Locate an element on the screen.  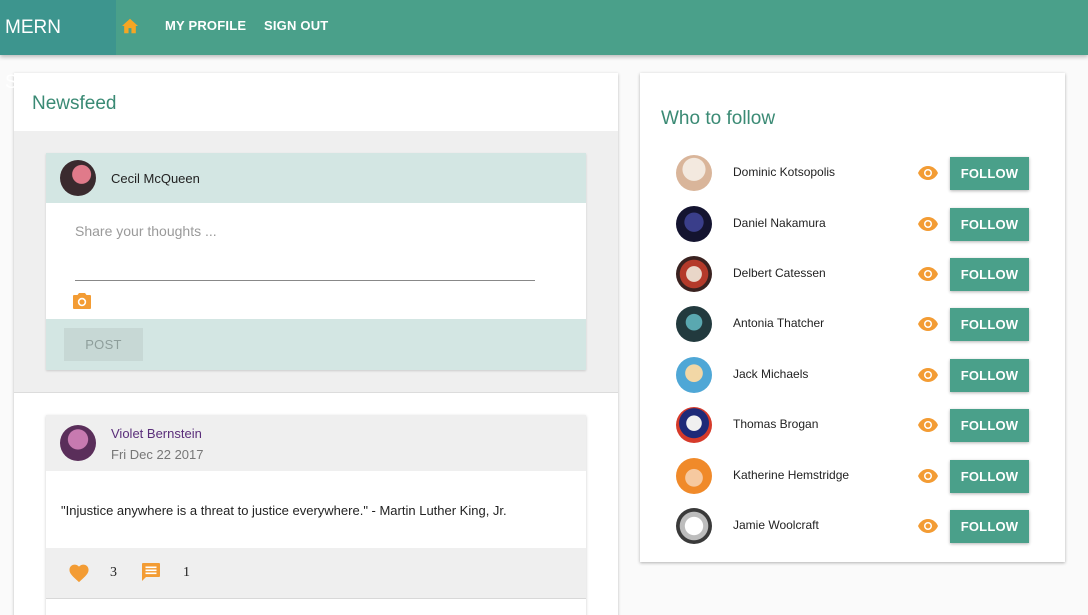
thoughts-input is located at coordinates (305, 251).